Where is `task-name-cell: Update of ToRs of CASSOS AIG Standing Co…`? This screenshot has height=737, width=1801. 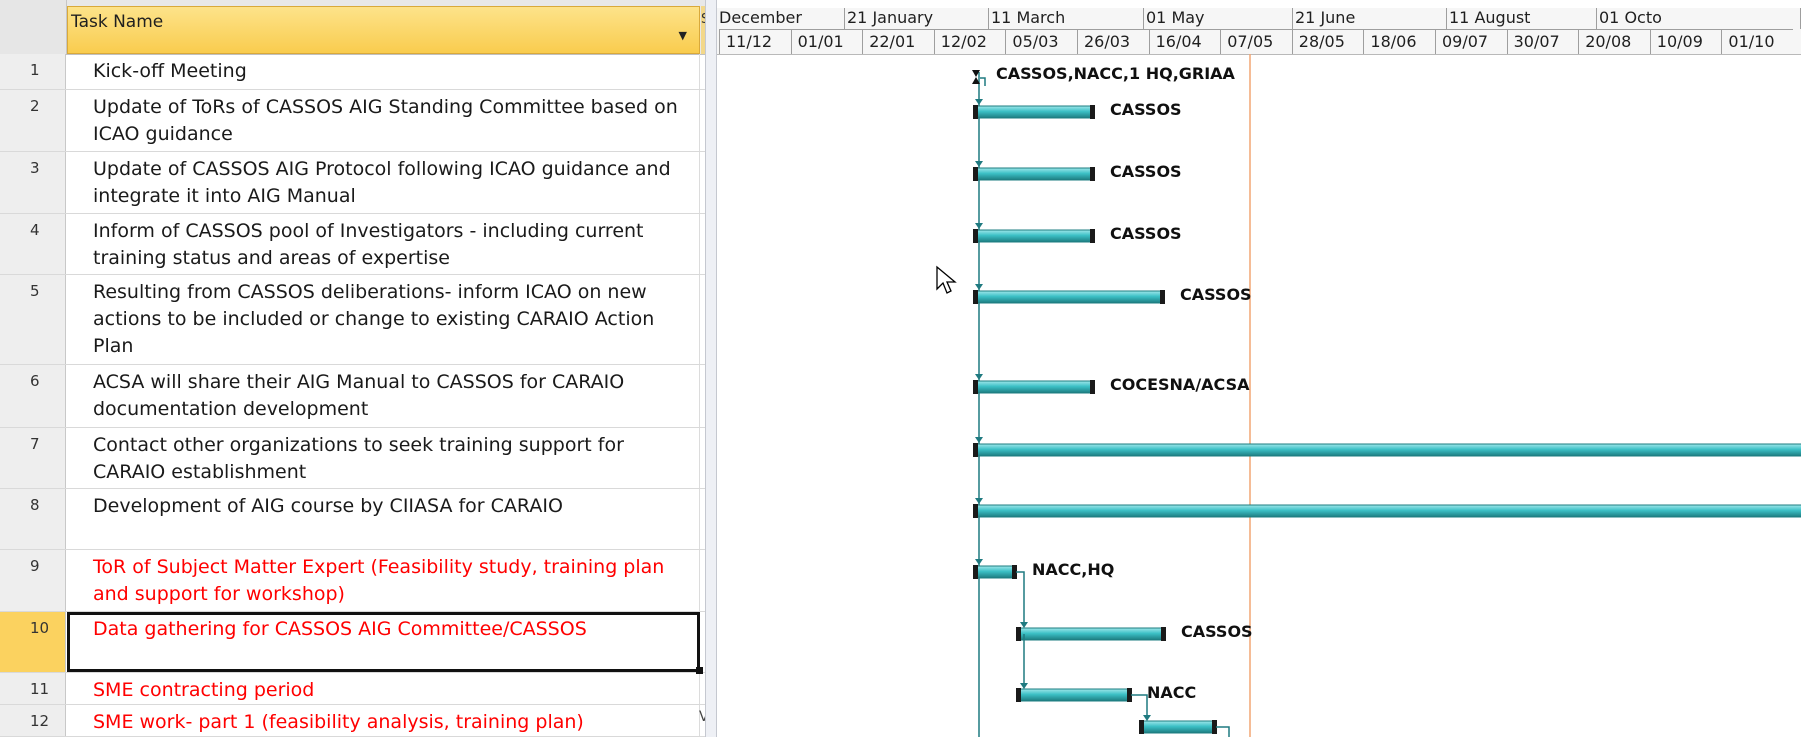 task-name-cell: Update of ToRs of CASSOS AIG Standing Co… is located at coordinates (383, 120).